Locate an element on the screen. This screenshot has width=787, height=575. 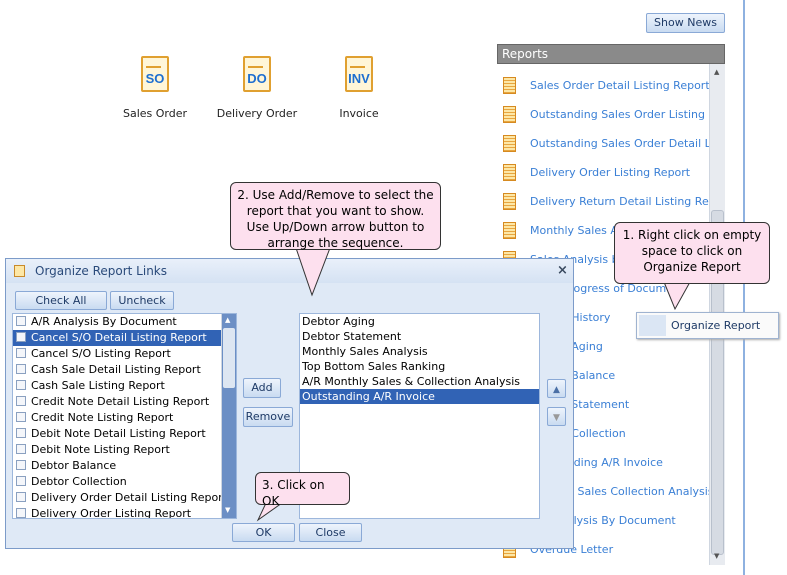
callout-step3: 3. Click on OK is located at coordinates (302, 490).